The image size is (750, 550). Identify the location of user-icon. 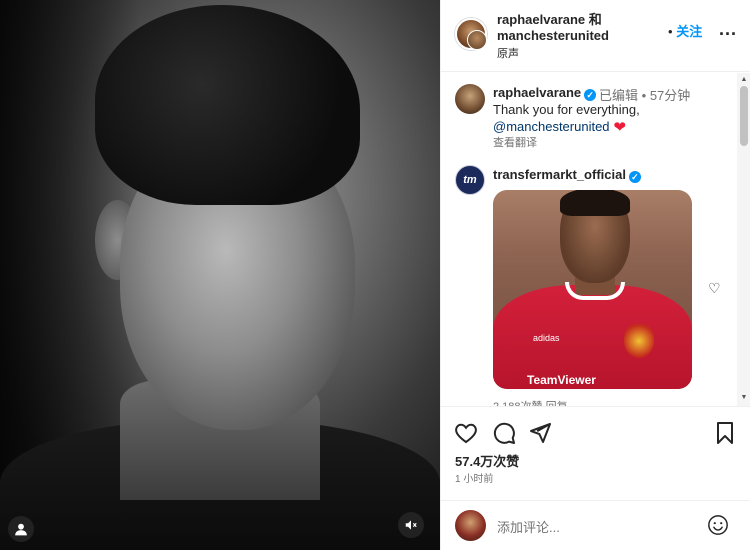
(21, 529).